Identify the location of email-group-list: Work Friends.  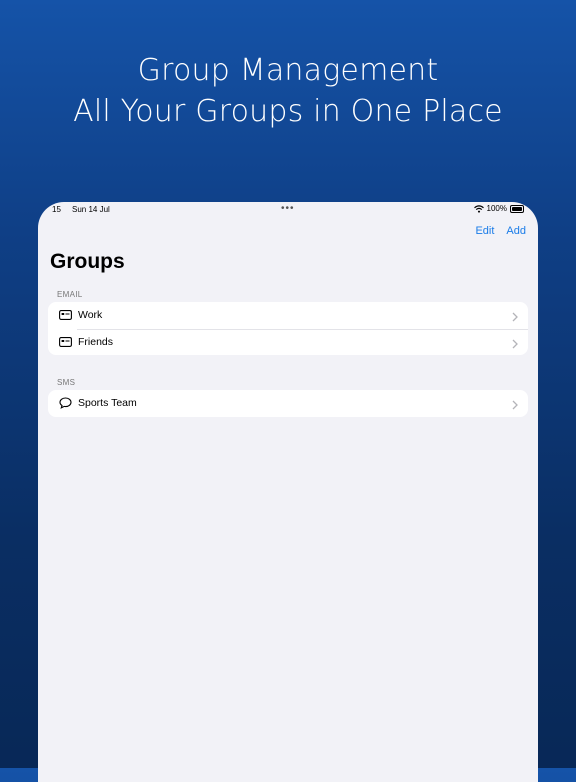
(288, 328).